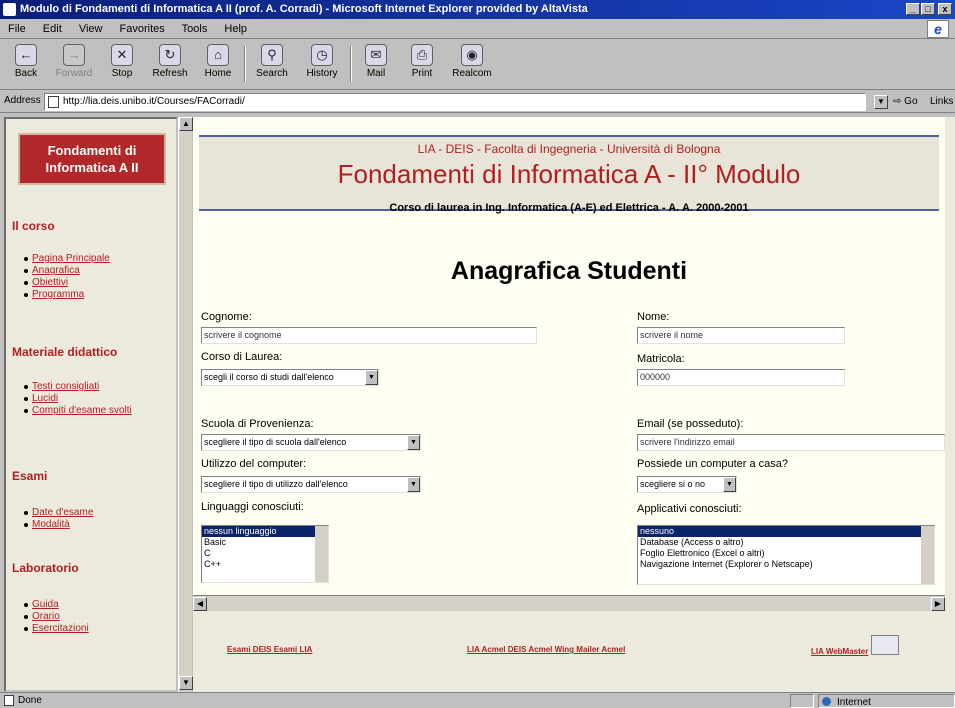 The height and width of the screenshot is (708, 955). Describe the element at coordinates (322, 65) in the screenshot. I see `history-button: ◷ History` at that location.